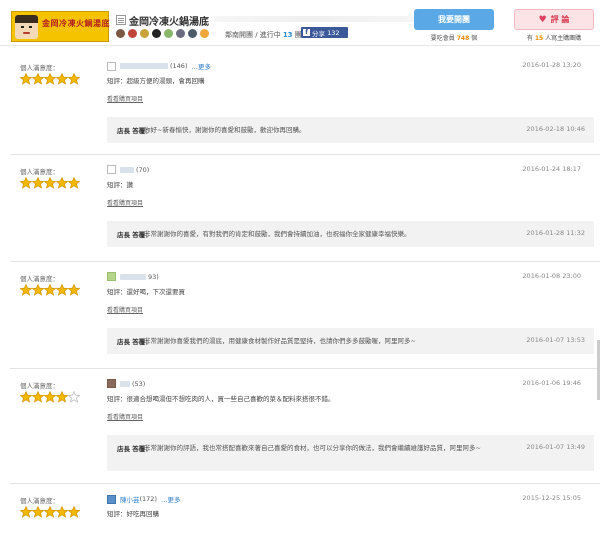 The width and height of the screenshot is (600, 533). I want to click on review-button: ♥ 評 論, so click(554, 19).